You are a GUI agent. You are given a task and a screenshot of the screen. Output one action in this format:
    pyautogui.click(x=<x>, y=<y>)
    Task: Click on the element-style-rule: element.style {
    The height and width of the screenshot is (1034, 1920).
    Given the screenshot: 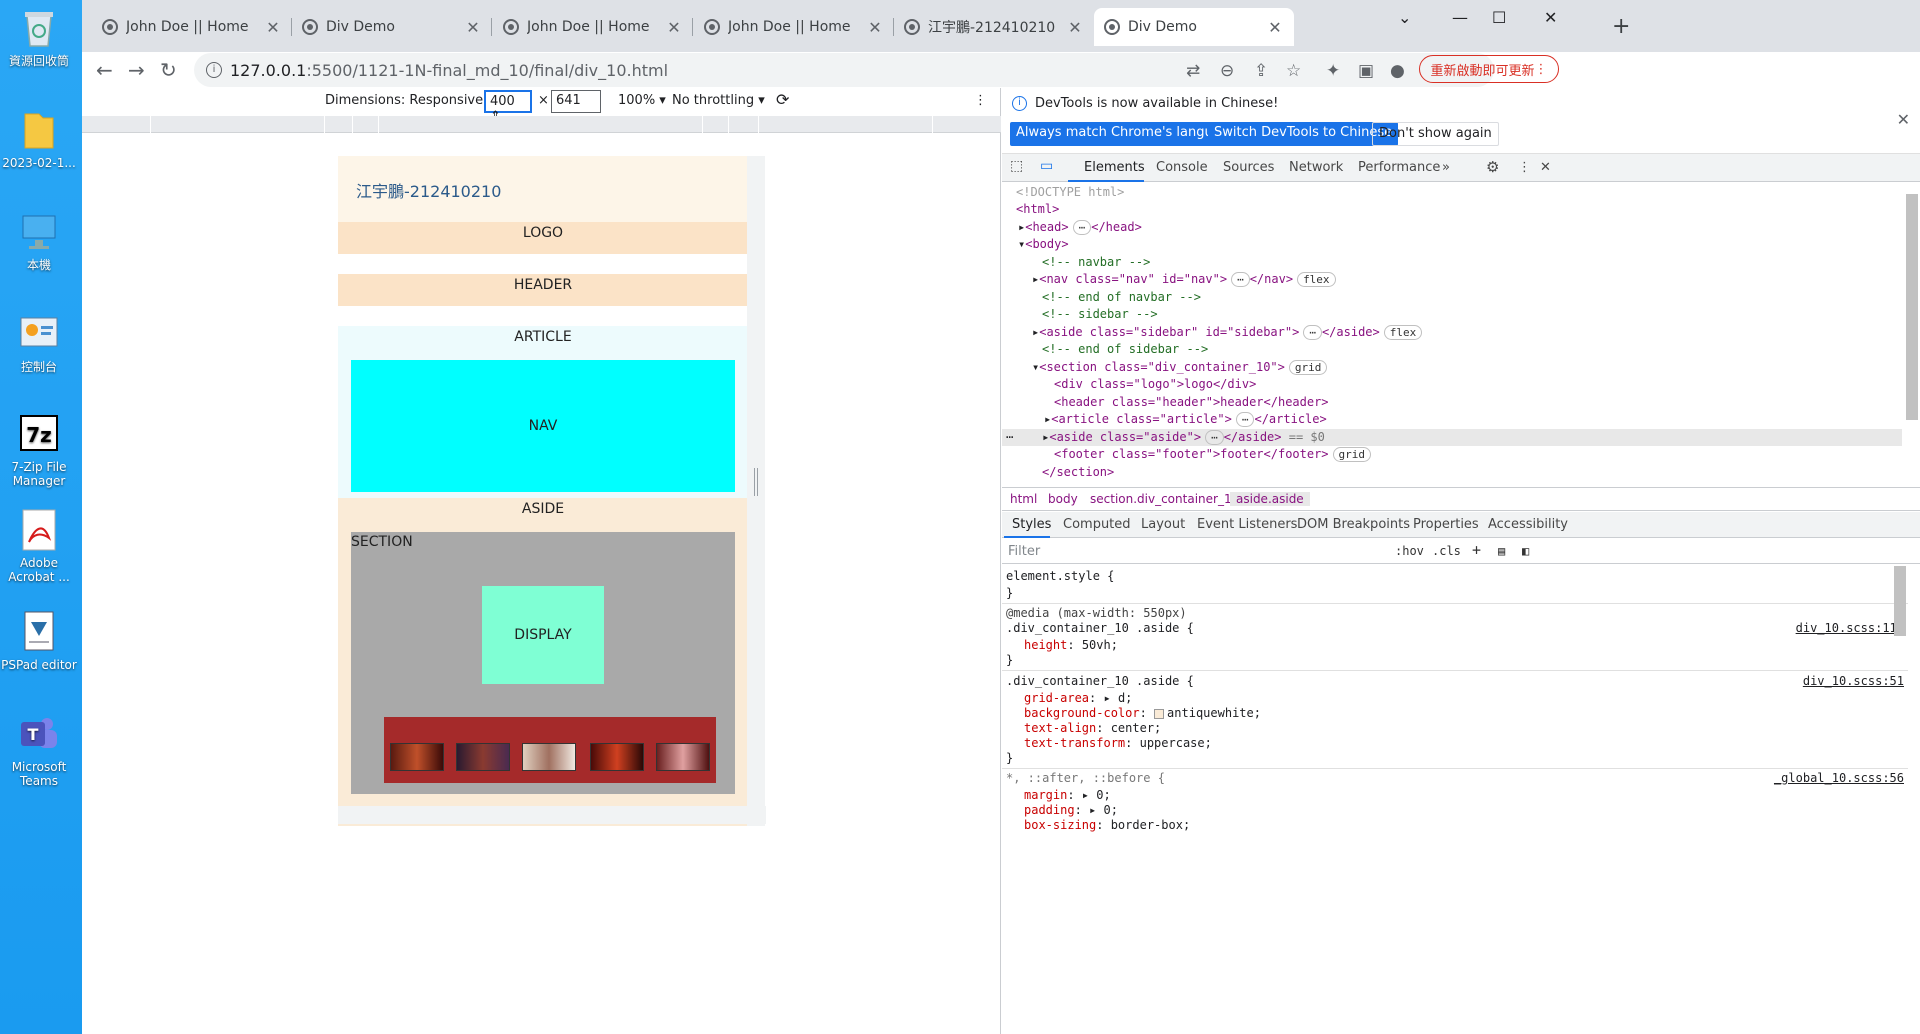 What is the action you would take?
    pyautogui.click(x=1060, y=576)
    